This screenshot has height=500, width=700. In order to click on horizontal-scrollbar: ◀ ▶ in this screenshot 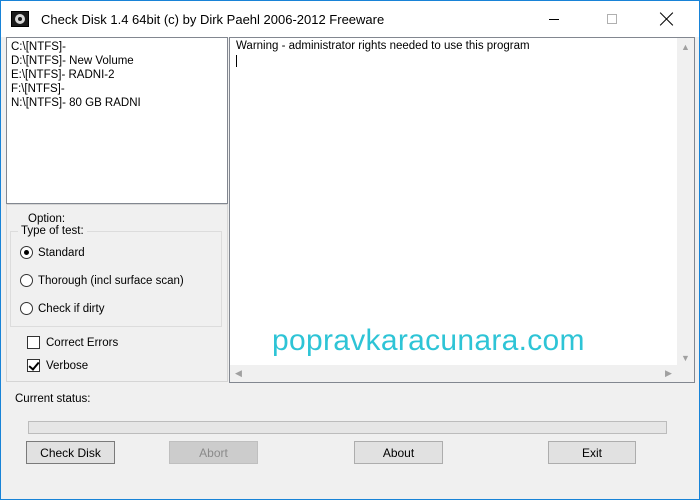, I will do `click(453, 373)`.